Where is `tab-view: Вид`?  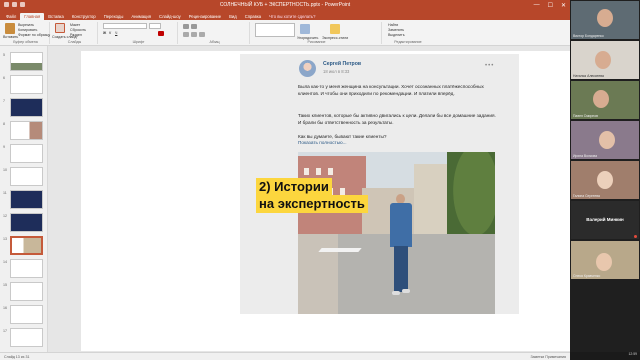
tab-view: Вид is located at coordinates (233, 16).